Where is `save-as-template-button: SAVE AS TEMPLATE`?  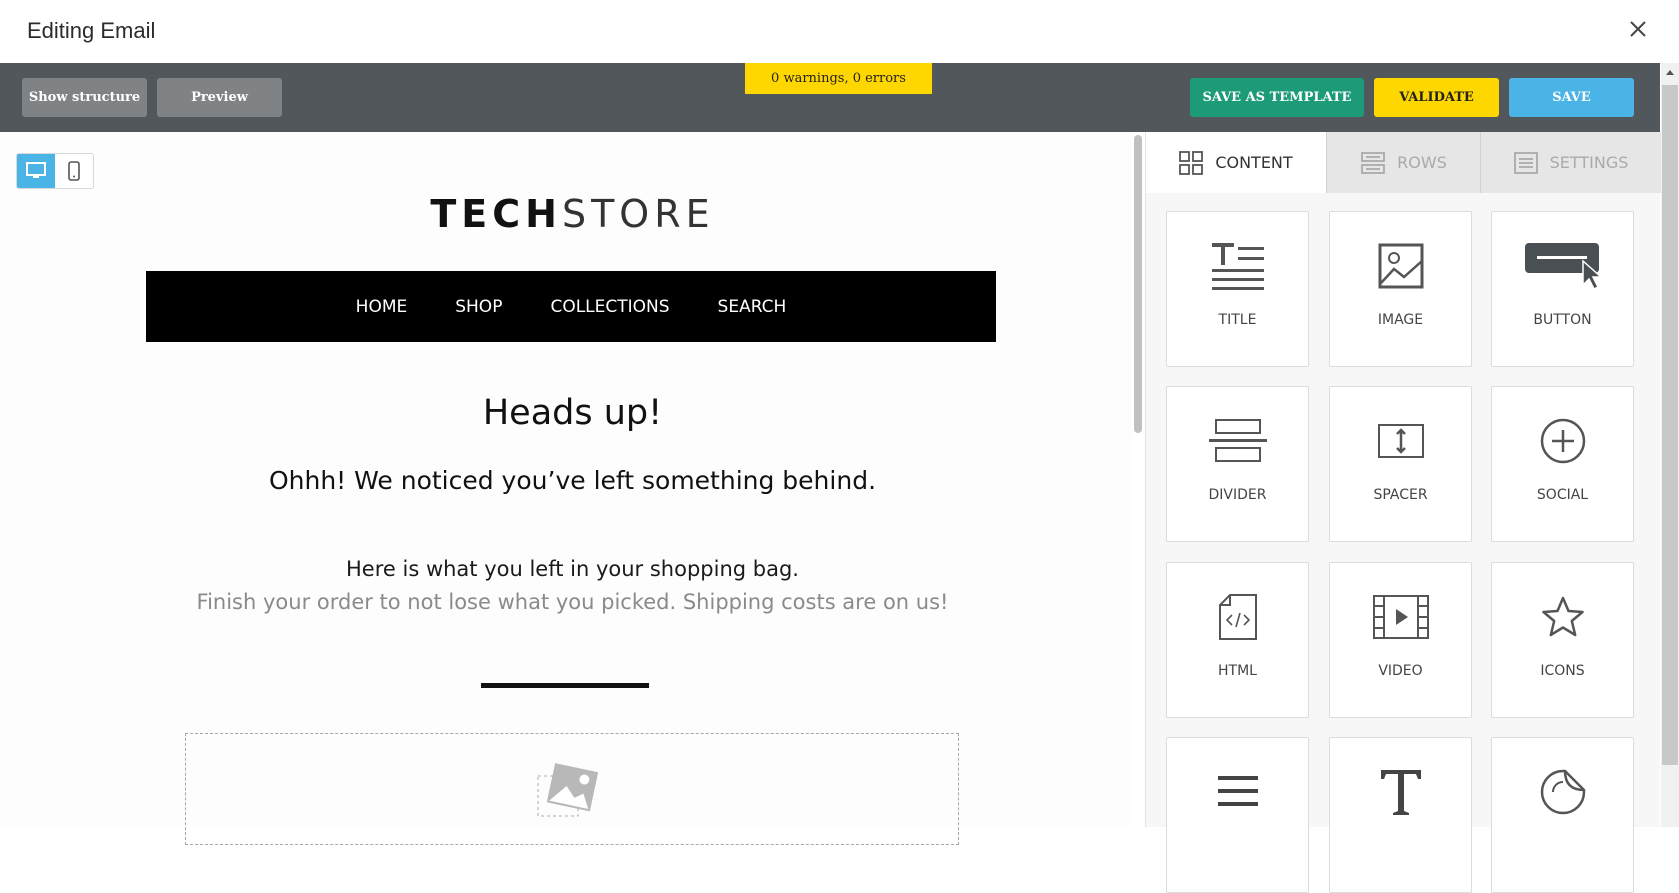
save-as-template-button: SAVE AS TEMPLATE is located at coordinates (1277, 97).